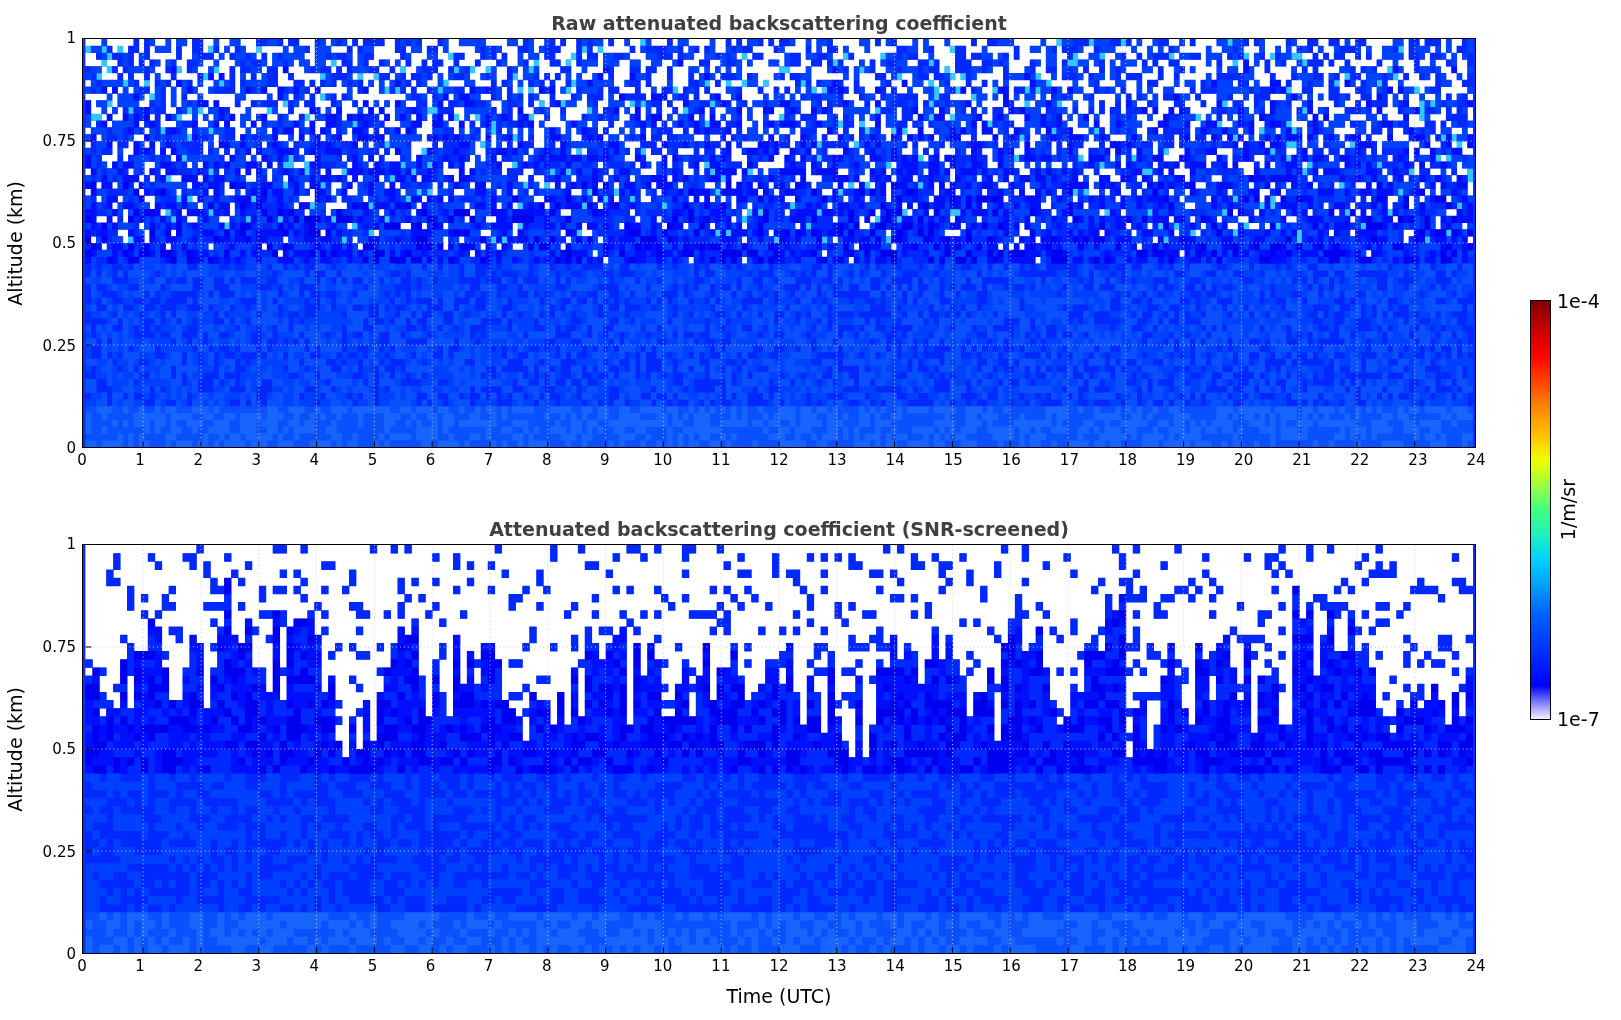 Image resolution: width=1621 pixels, height=1020 pixels. What do you see at coordinates (779, 529) in the screenshot?
I see `chart-title: Attenuated backscattering coefficient (SNR-screened)` at bounding box center [779, 529].